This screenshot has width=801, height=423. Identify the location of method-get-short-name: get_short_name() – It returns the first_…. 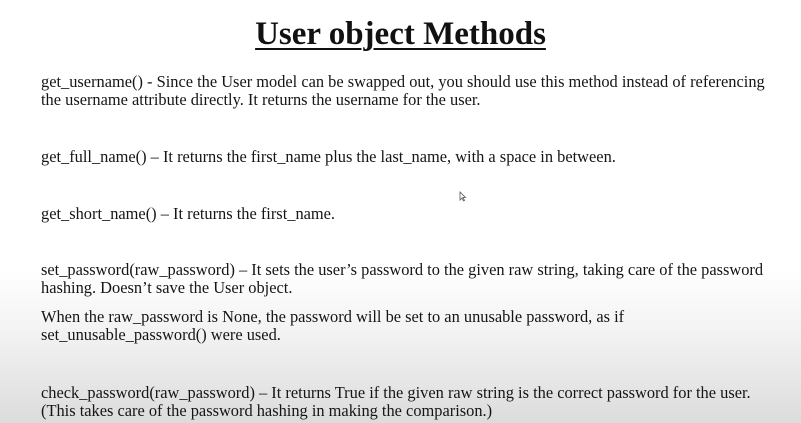
(188, 213).